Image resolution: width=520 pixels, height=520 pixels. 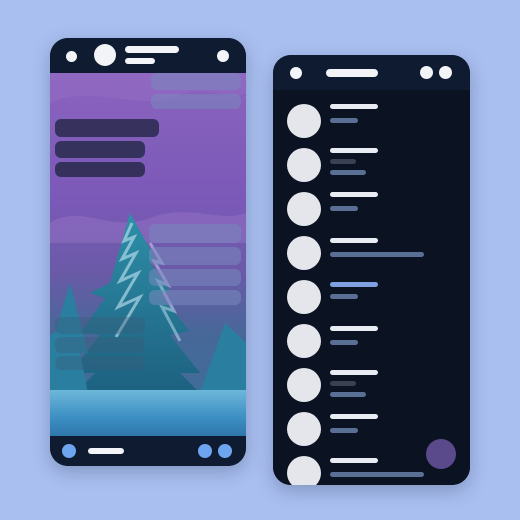 I want to click on snow-ground, so click(x=148, y=413).